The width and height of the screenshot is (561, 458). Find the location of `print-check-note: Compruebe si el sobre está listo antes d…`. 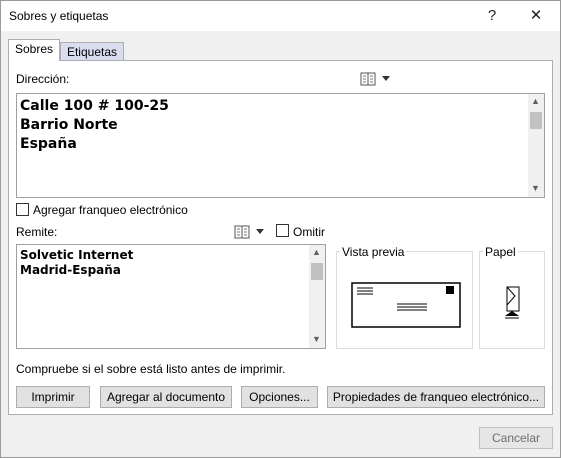

print-check-note: Compruebe si el sobre está listo antes d… is located at coordinates (151, 369).